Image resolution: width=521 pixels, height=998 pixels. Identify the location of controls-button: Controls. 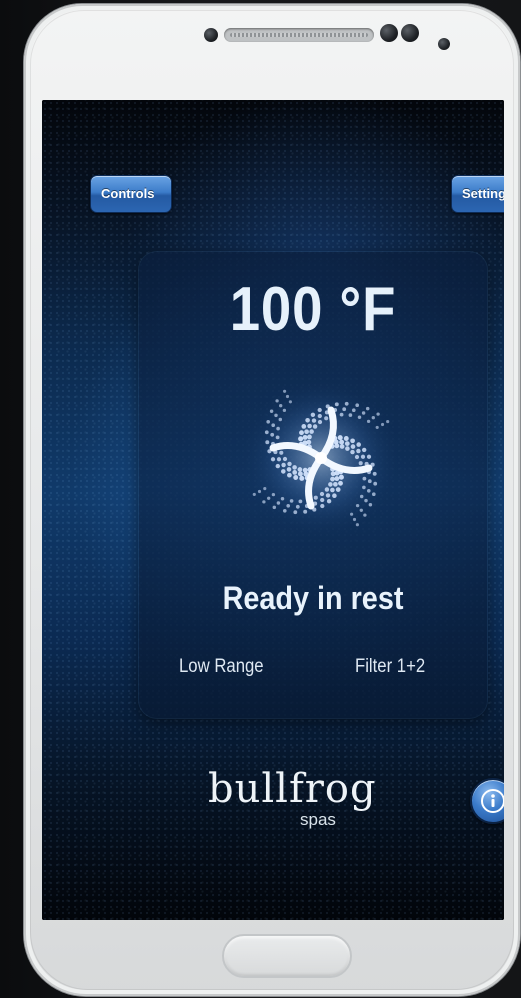
(131, 194).